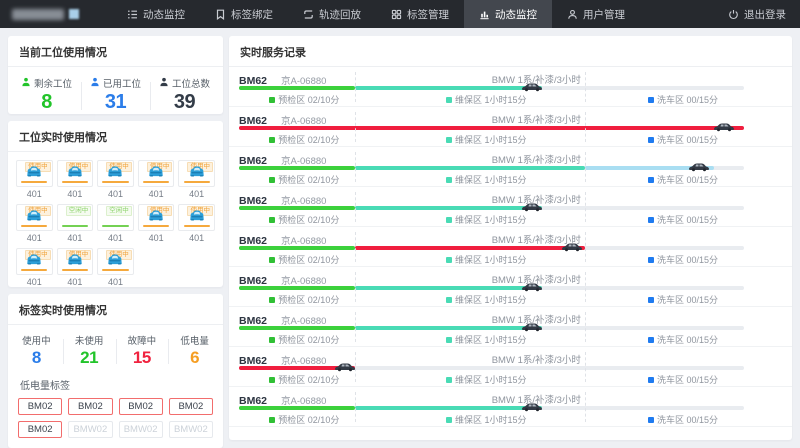 This screenshot has width=800, height=448. What do you see at coordinates (332, 14) in the screenshot?
I see `nav-item-track-replay: 轨迹回放` at bounding box center [332, 14].